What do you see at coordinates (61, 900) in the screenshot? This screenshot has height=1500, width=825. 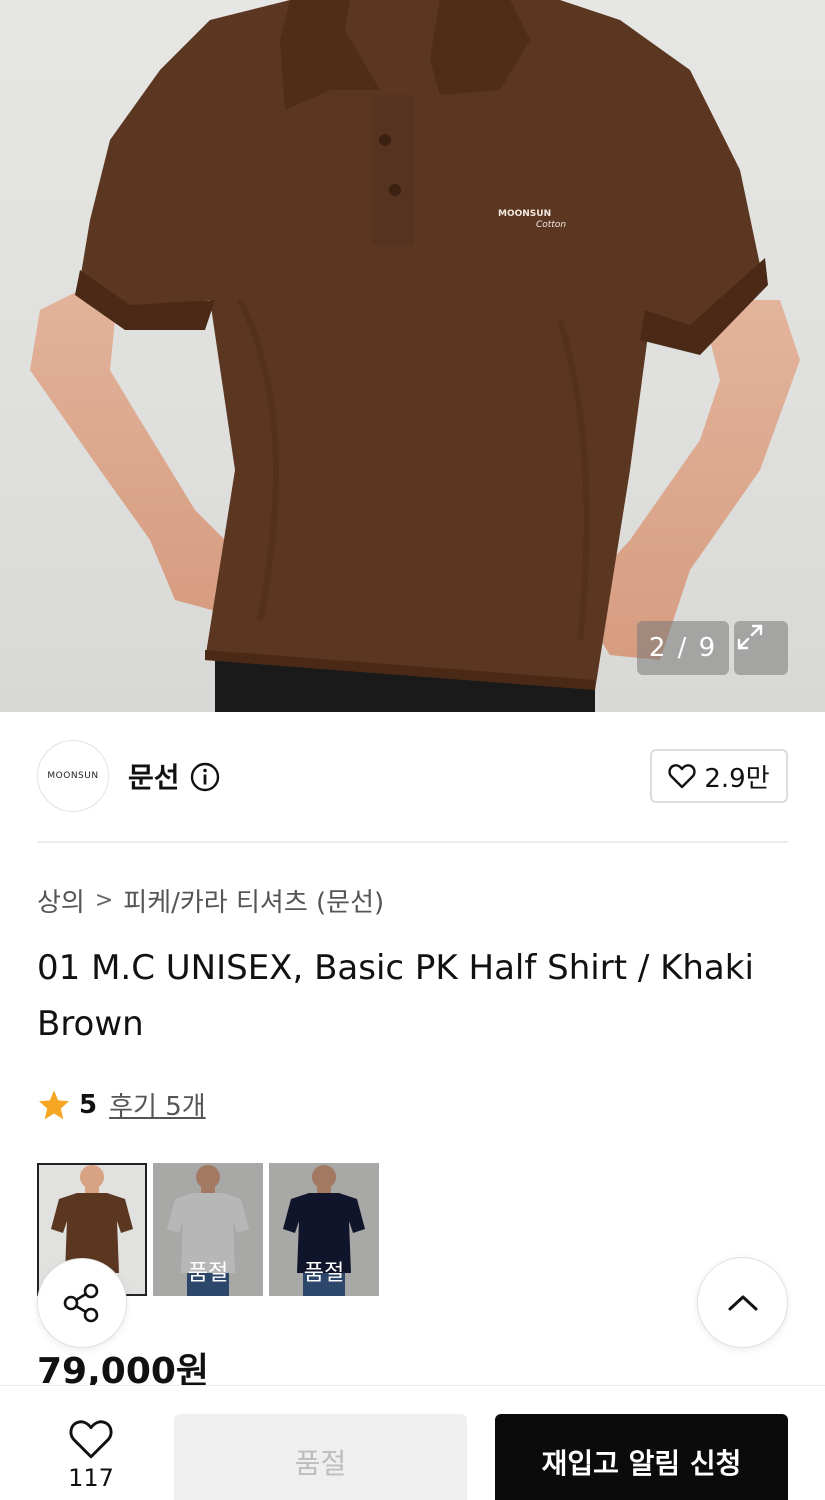 I see `breadcrumb-category: 상의` at bounding box center [61, 900].